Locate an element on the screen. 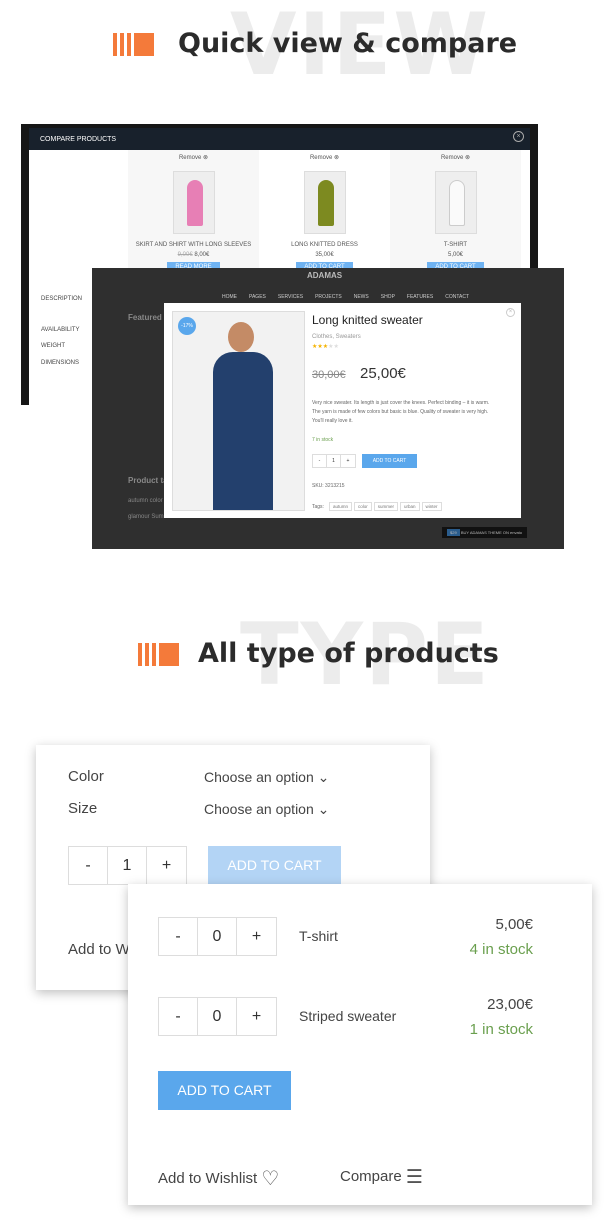  tag: winter is located at coordinates (431, 506).